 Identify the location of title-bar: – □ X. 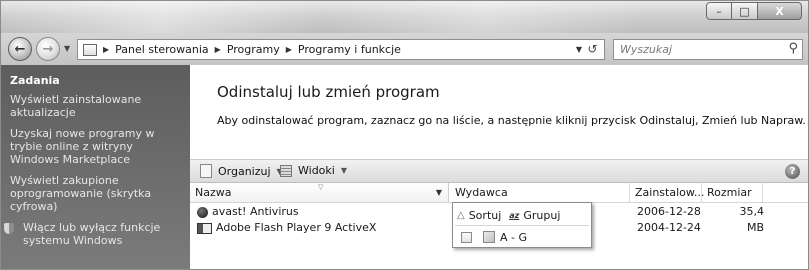
(404, 17).